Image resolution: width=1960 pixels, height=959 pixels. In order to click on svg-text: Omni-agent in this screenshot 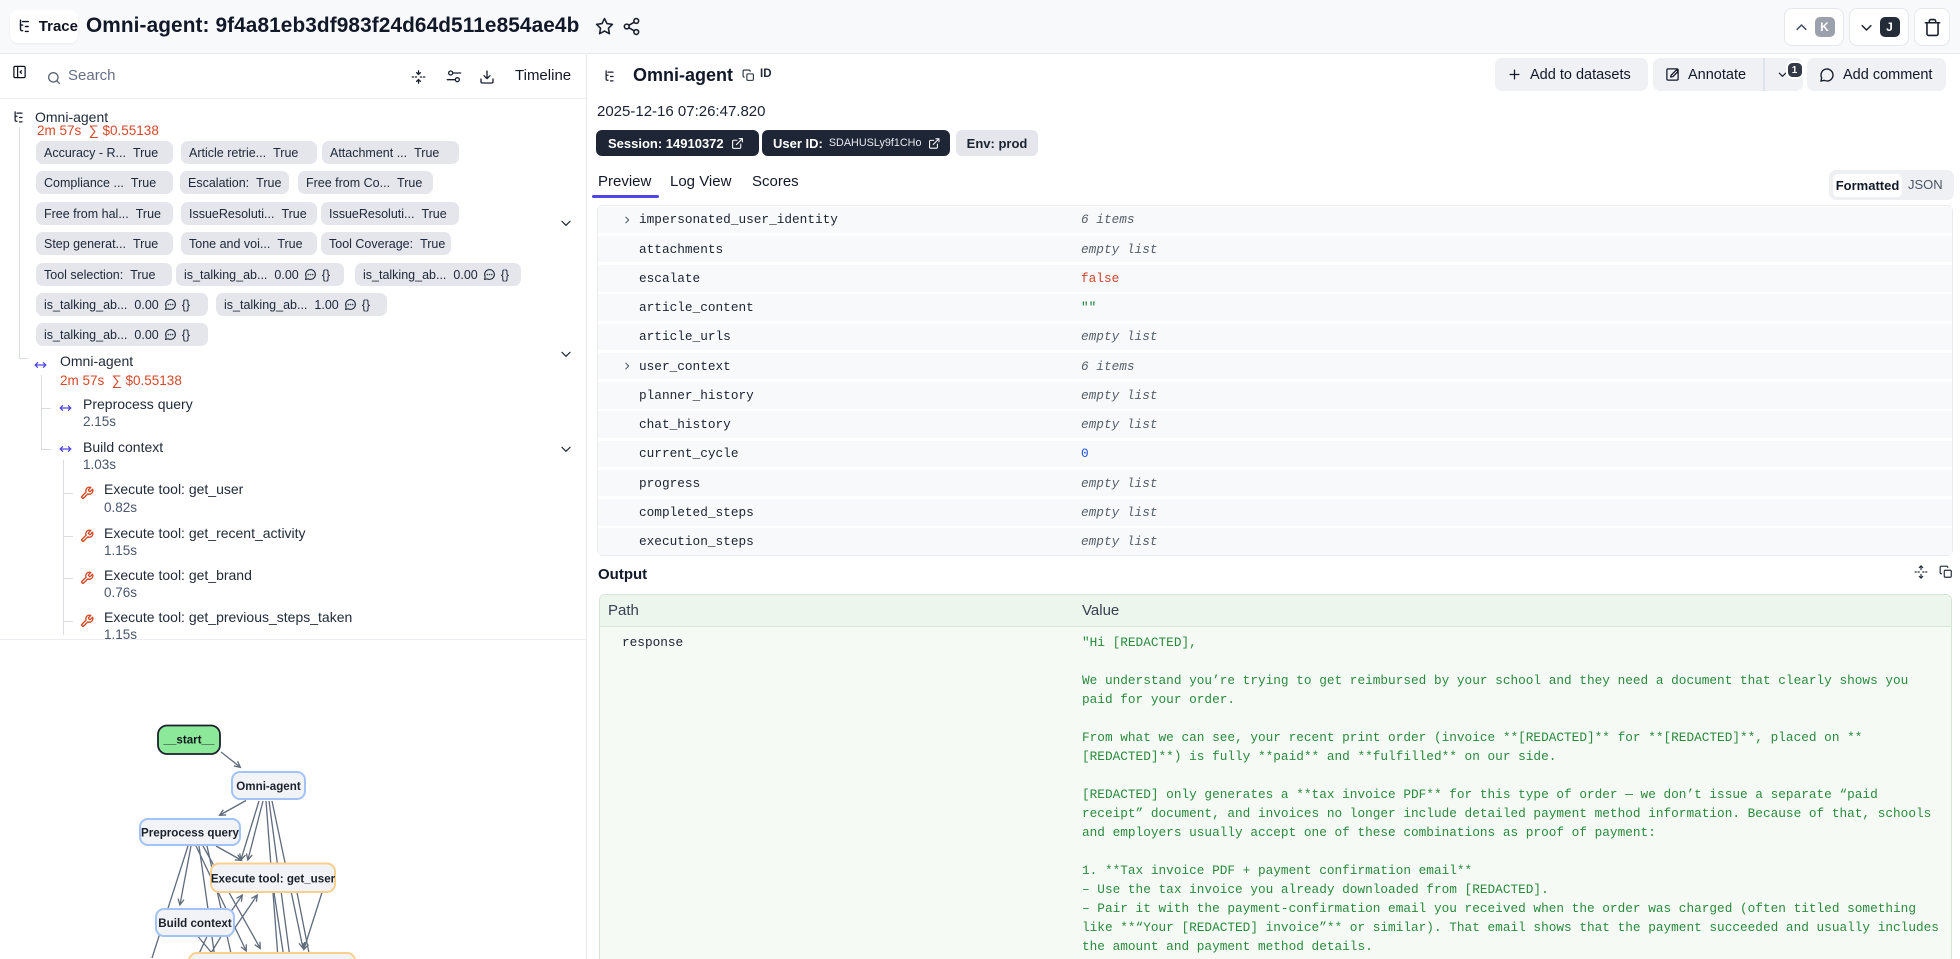, I will do `click(268, 786)`.